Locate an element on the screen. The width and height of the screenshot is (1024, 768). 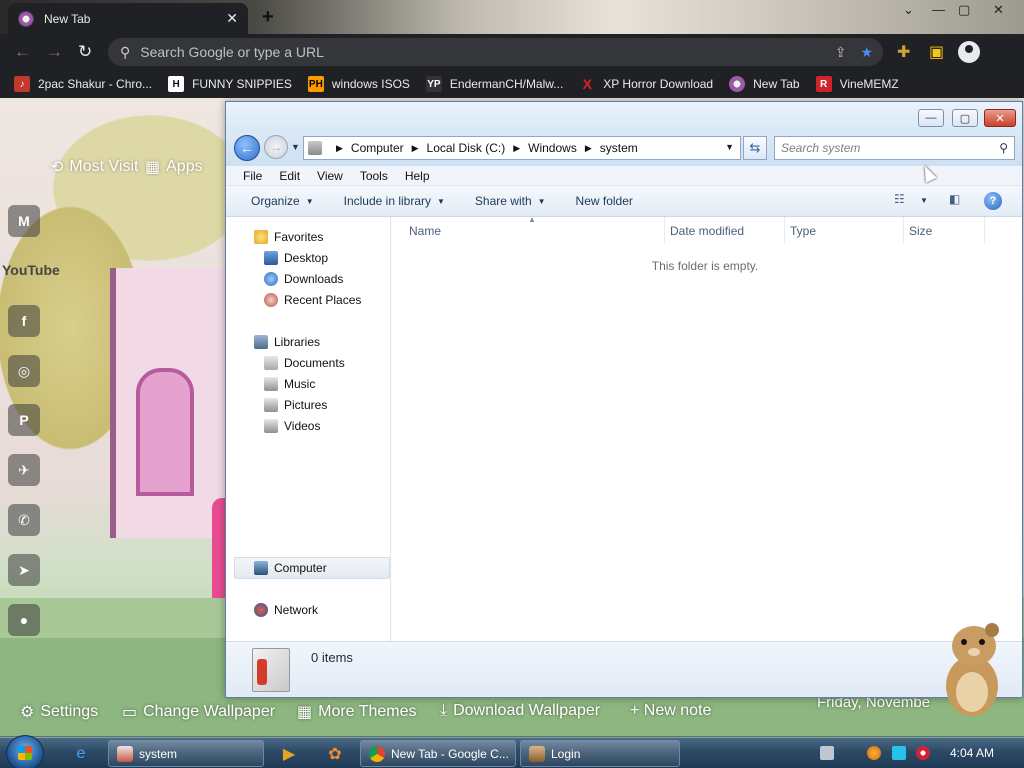
bookmark-item: PH windows ISOS is located at coordinates (358, 84).